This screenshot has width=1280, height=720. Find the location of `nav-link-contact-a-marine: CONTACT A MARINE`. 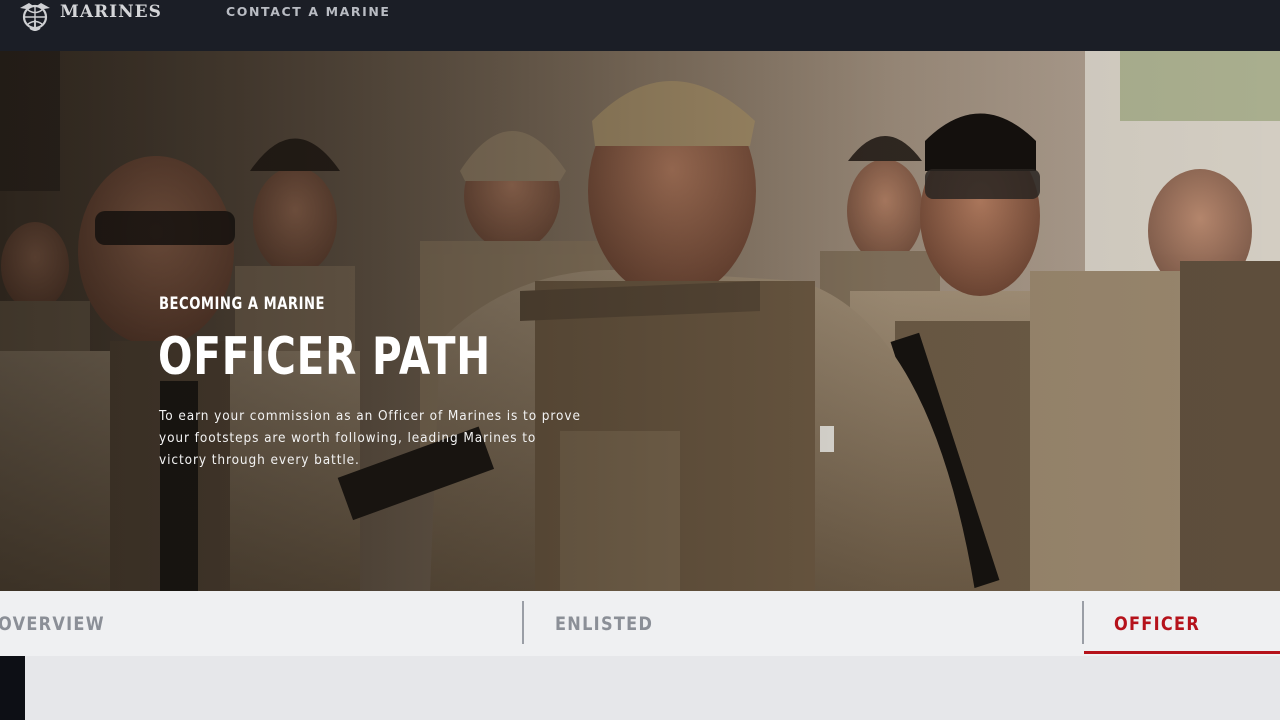

nav-link-contact-a-marine: CONTACT A MARINE is located at coordinates (308, 11).